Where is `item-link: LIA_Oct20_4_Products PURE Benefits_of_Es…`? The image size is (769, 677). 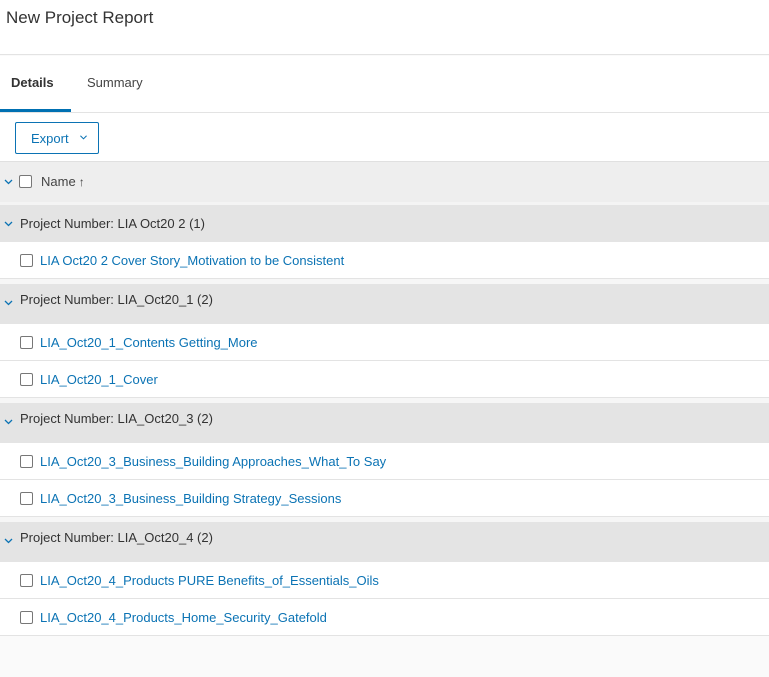
item-link: LIA_Oct20_4_Products PURE Benefits_of_Es… is located at coordinates (209, 580).